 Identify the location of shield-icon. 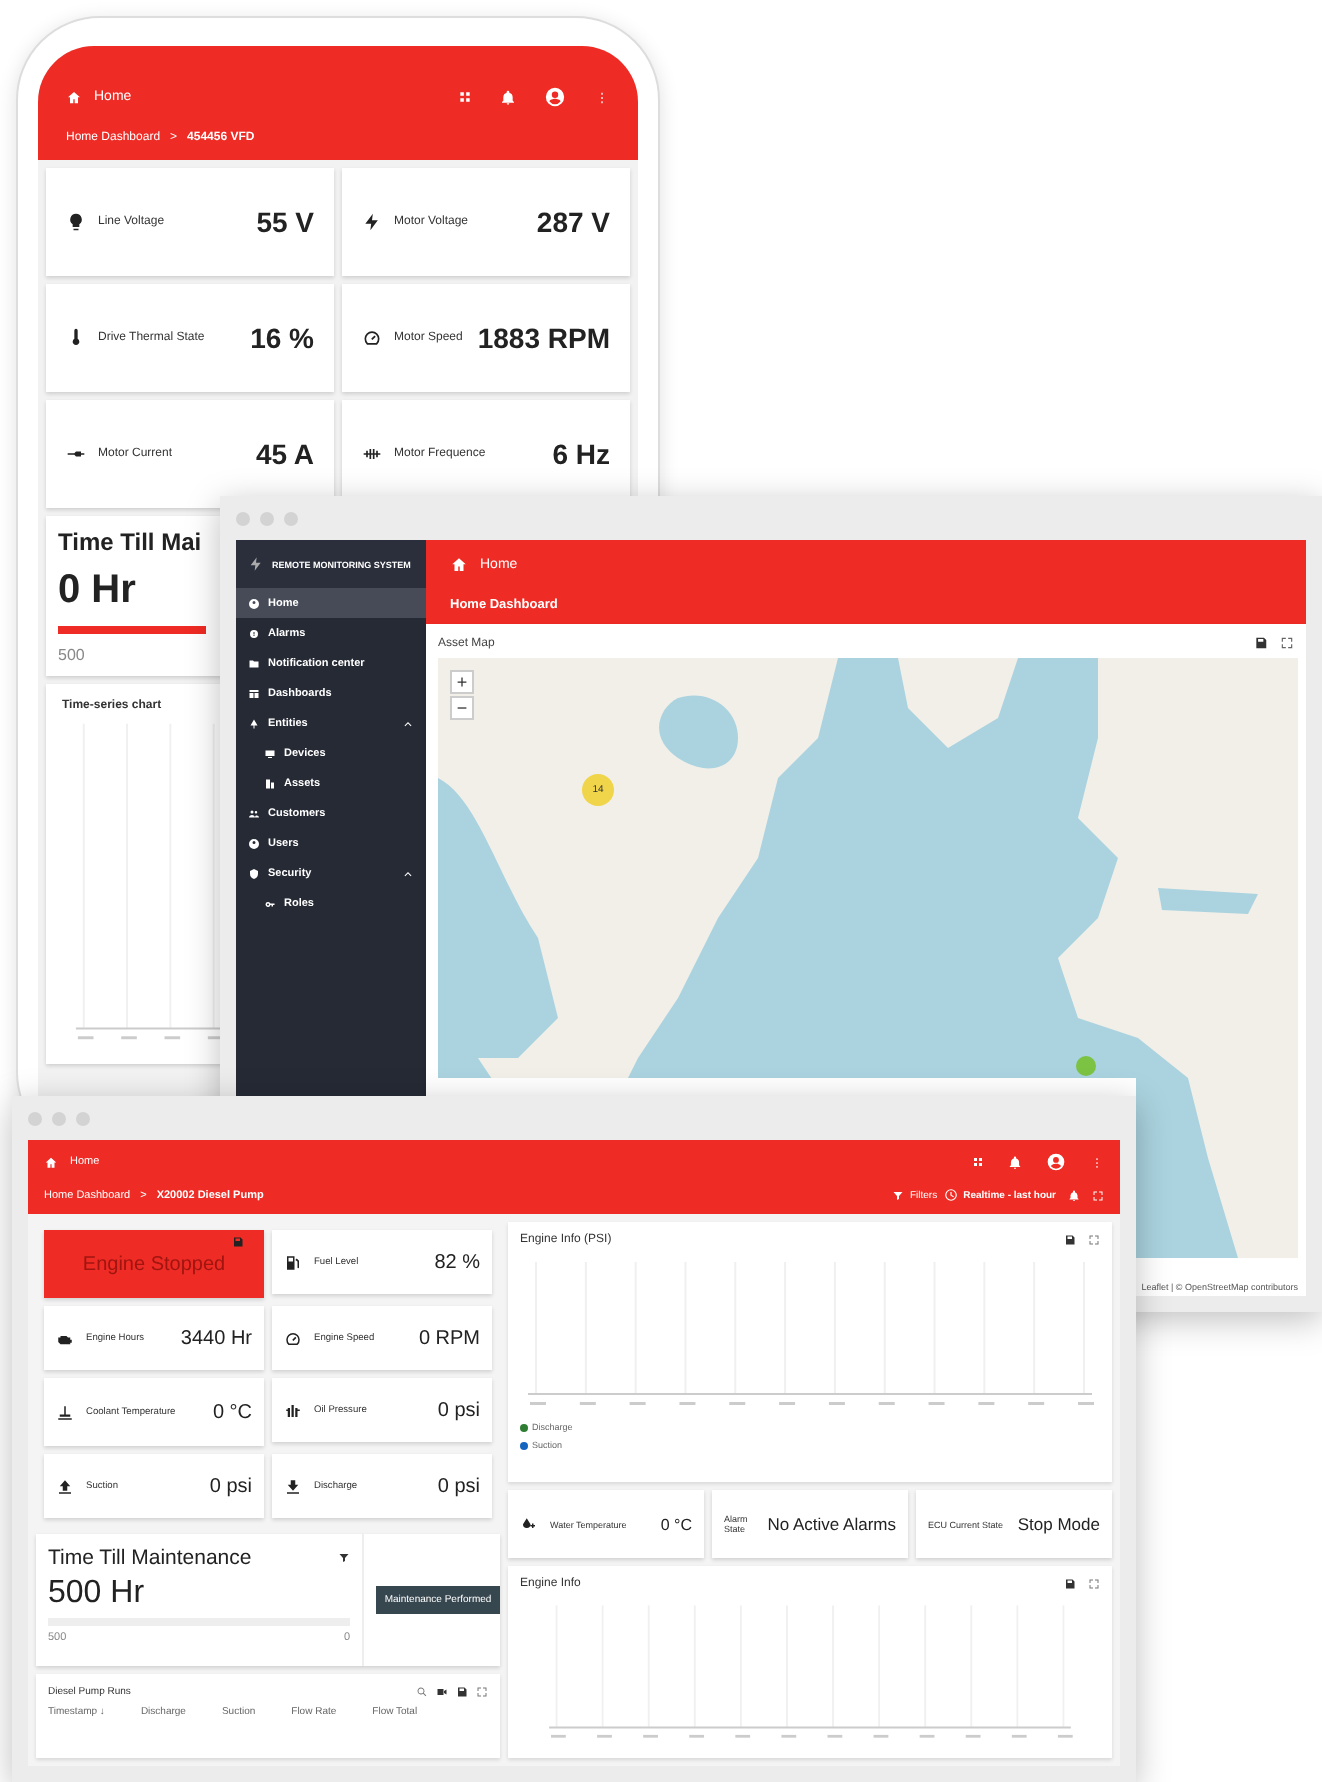
(254, 873).